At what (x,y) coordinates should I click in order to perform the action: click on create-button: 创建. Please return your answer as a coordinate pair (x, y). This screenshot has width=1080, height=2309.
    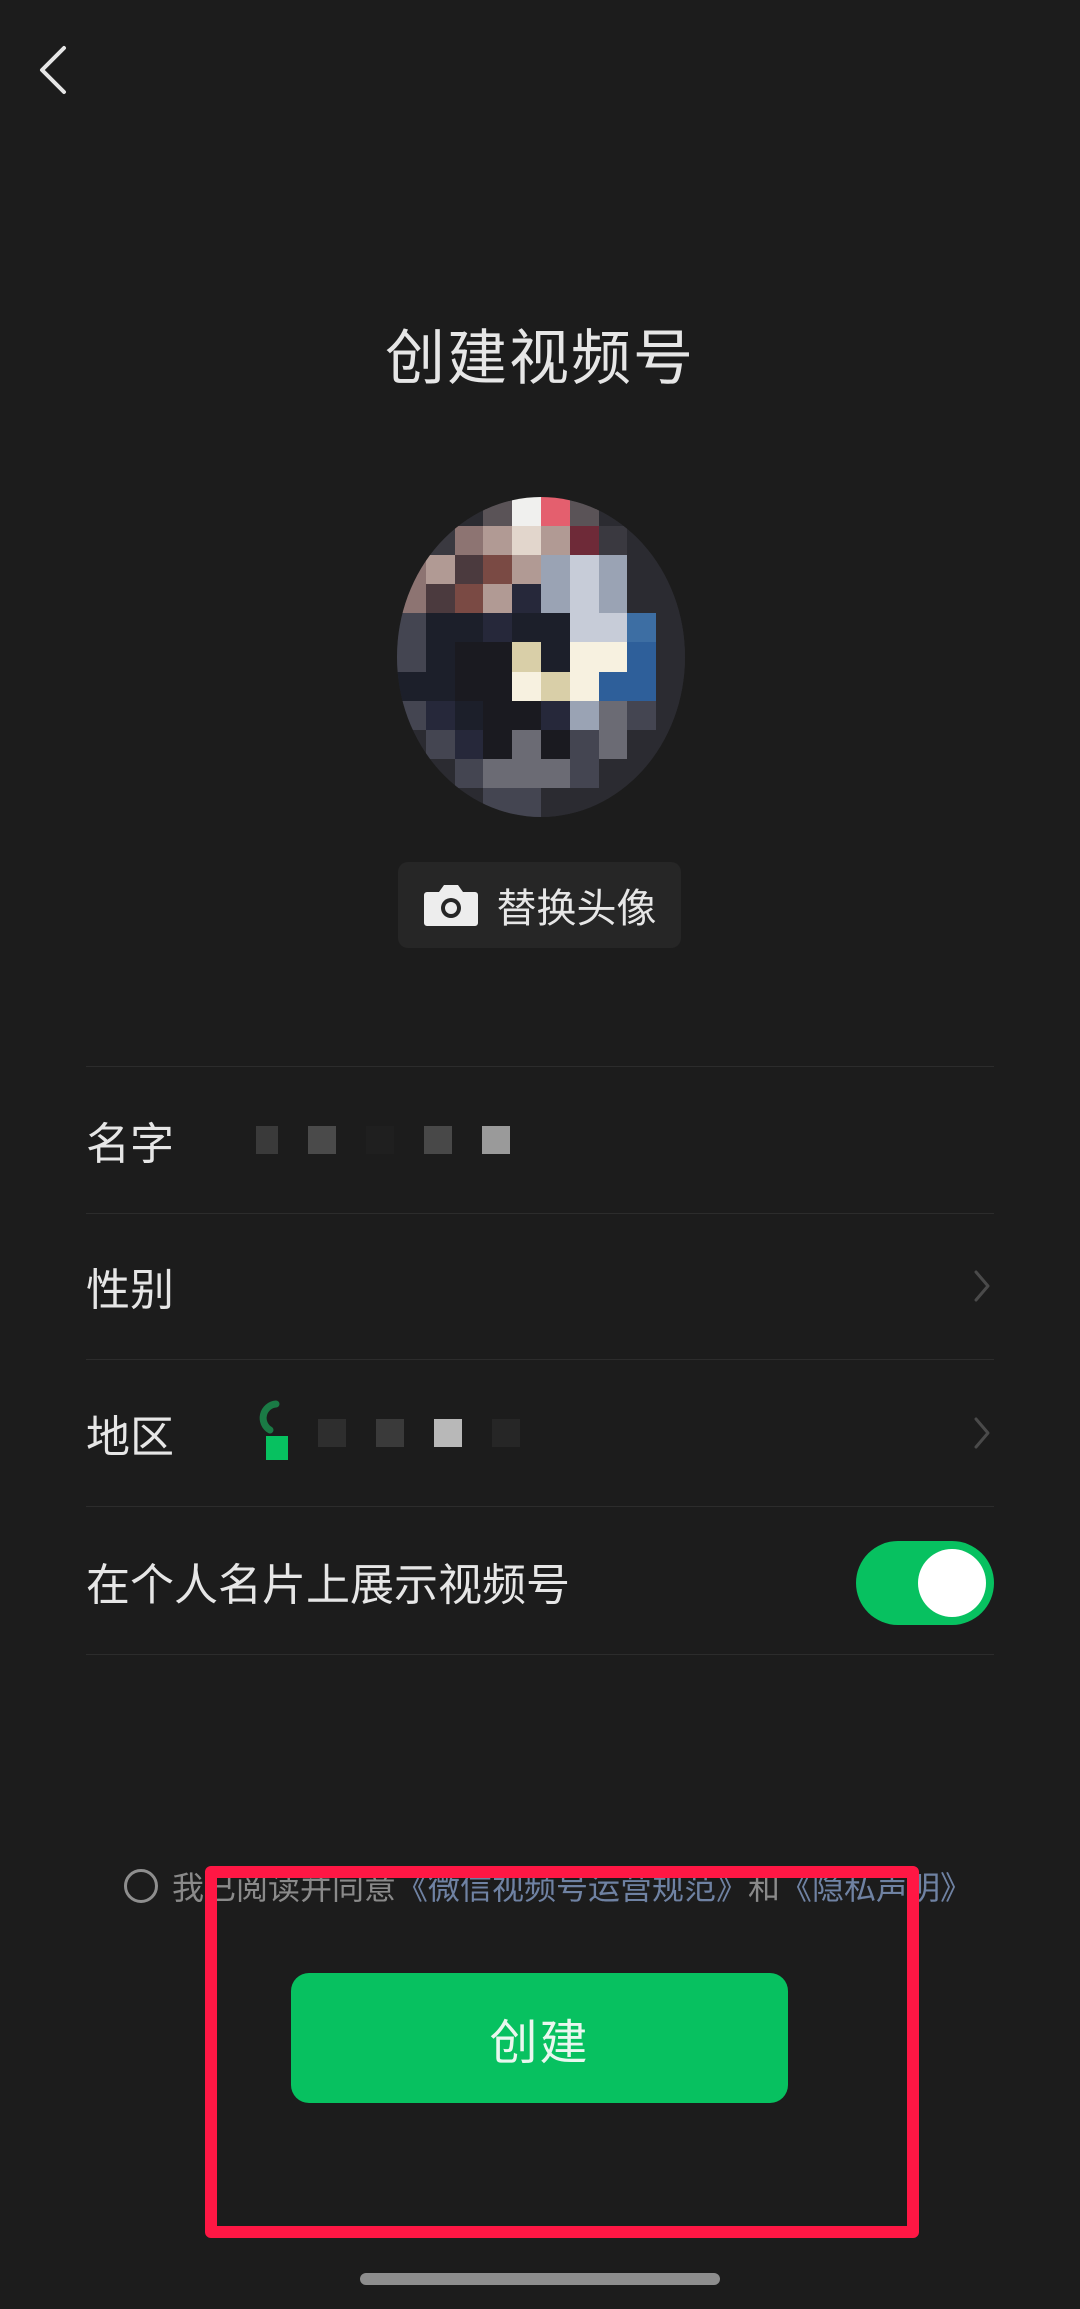
    Looking at the image, I should click on (539, 2038).